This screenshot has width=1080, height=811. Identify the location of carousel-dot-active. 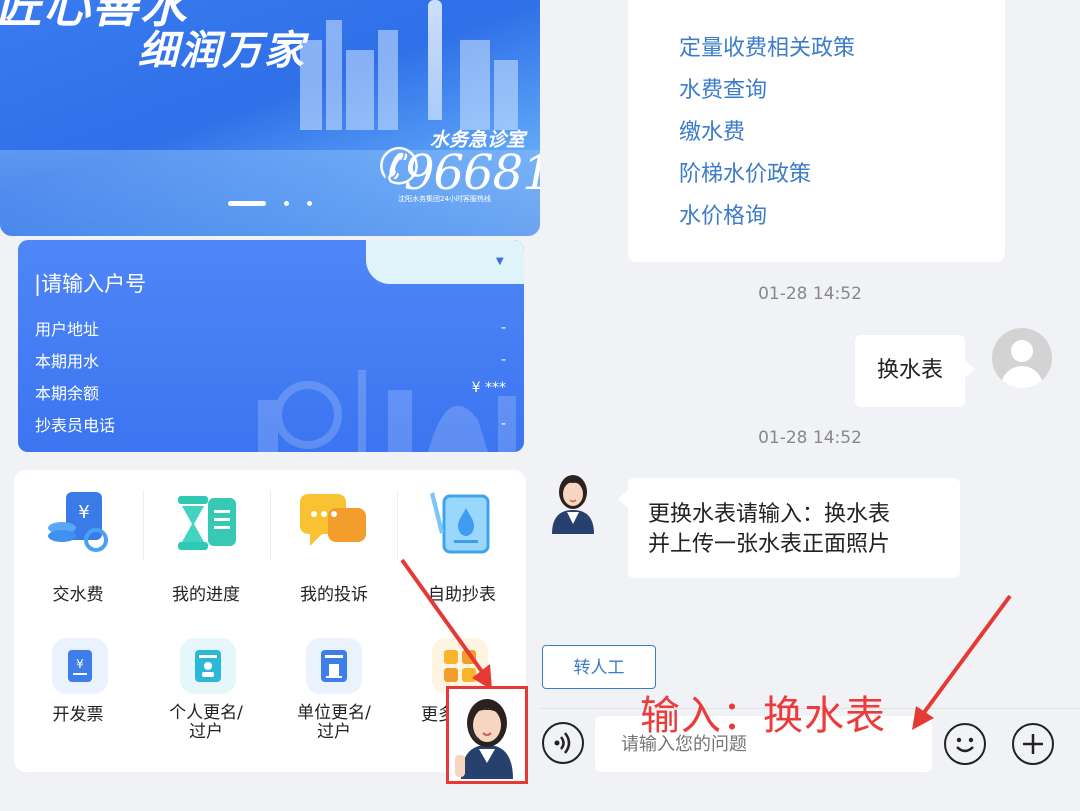
(247, 203).